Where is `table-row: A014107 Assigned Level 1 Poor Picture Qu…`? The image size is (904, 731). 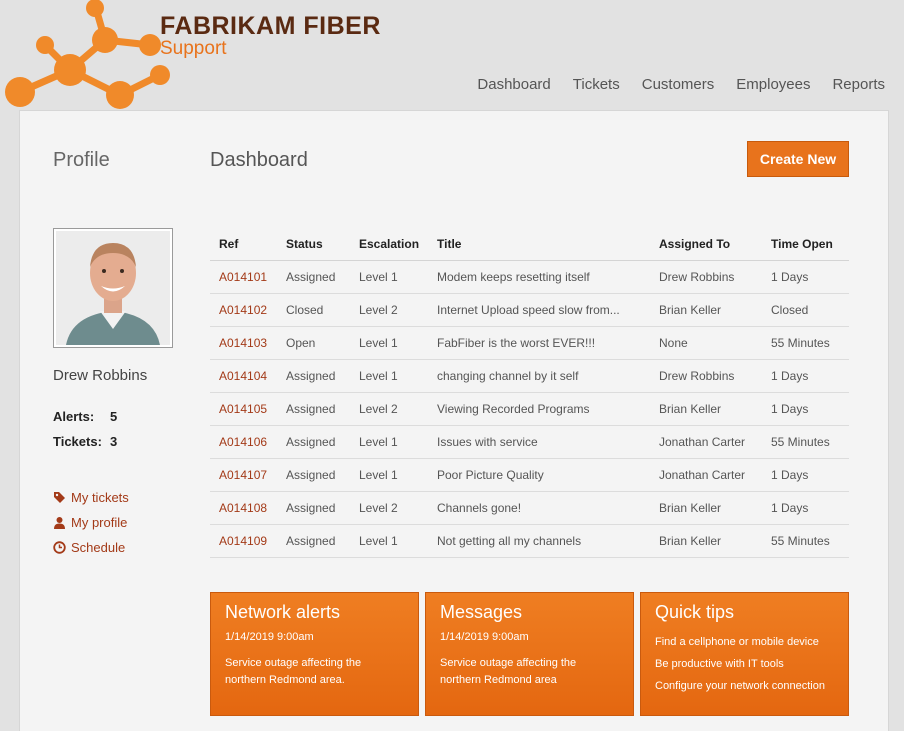
table-row: A014107 Assigned Level 1 Poor Picture Qu… is located at coordinates (529, 475).